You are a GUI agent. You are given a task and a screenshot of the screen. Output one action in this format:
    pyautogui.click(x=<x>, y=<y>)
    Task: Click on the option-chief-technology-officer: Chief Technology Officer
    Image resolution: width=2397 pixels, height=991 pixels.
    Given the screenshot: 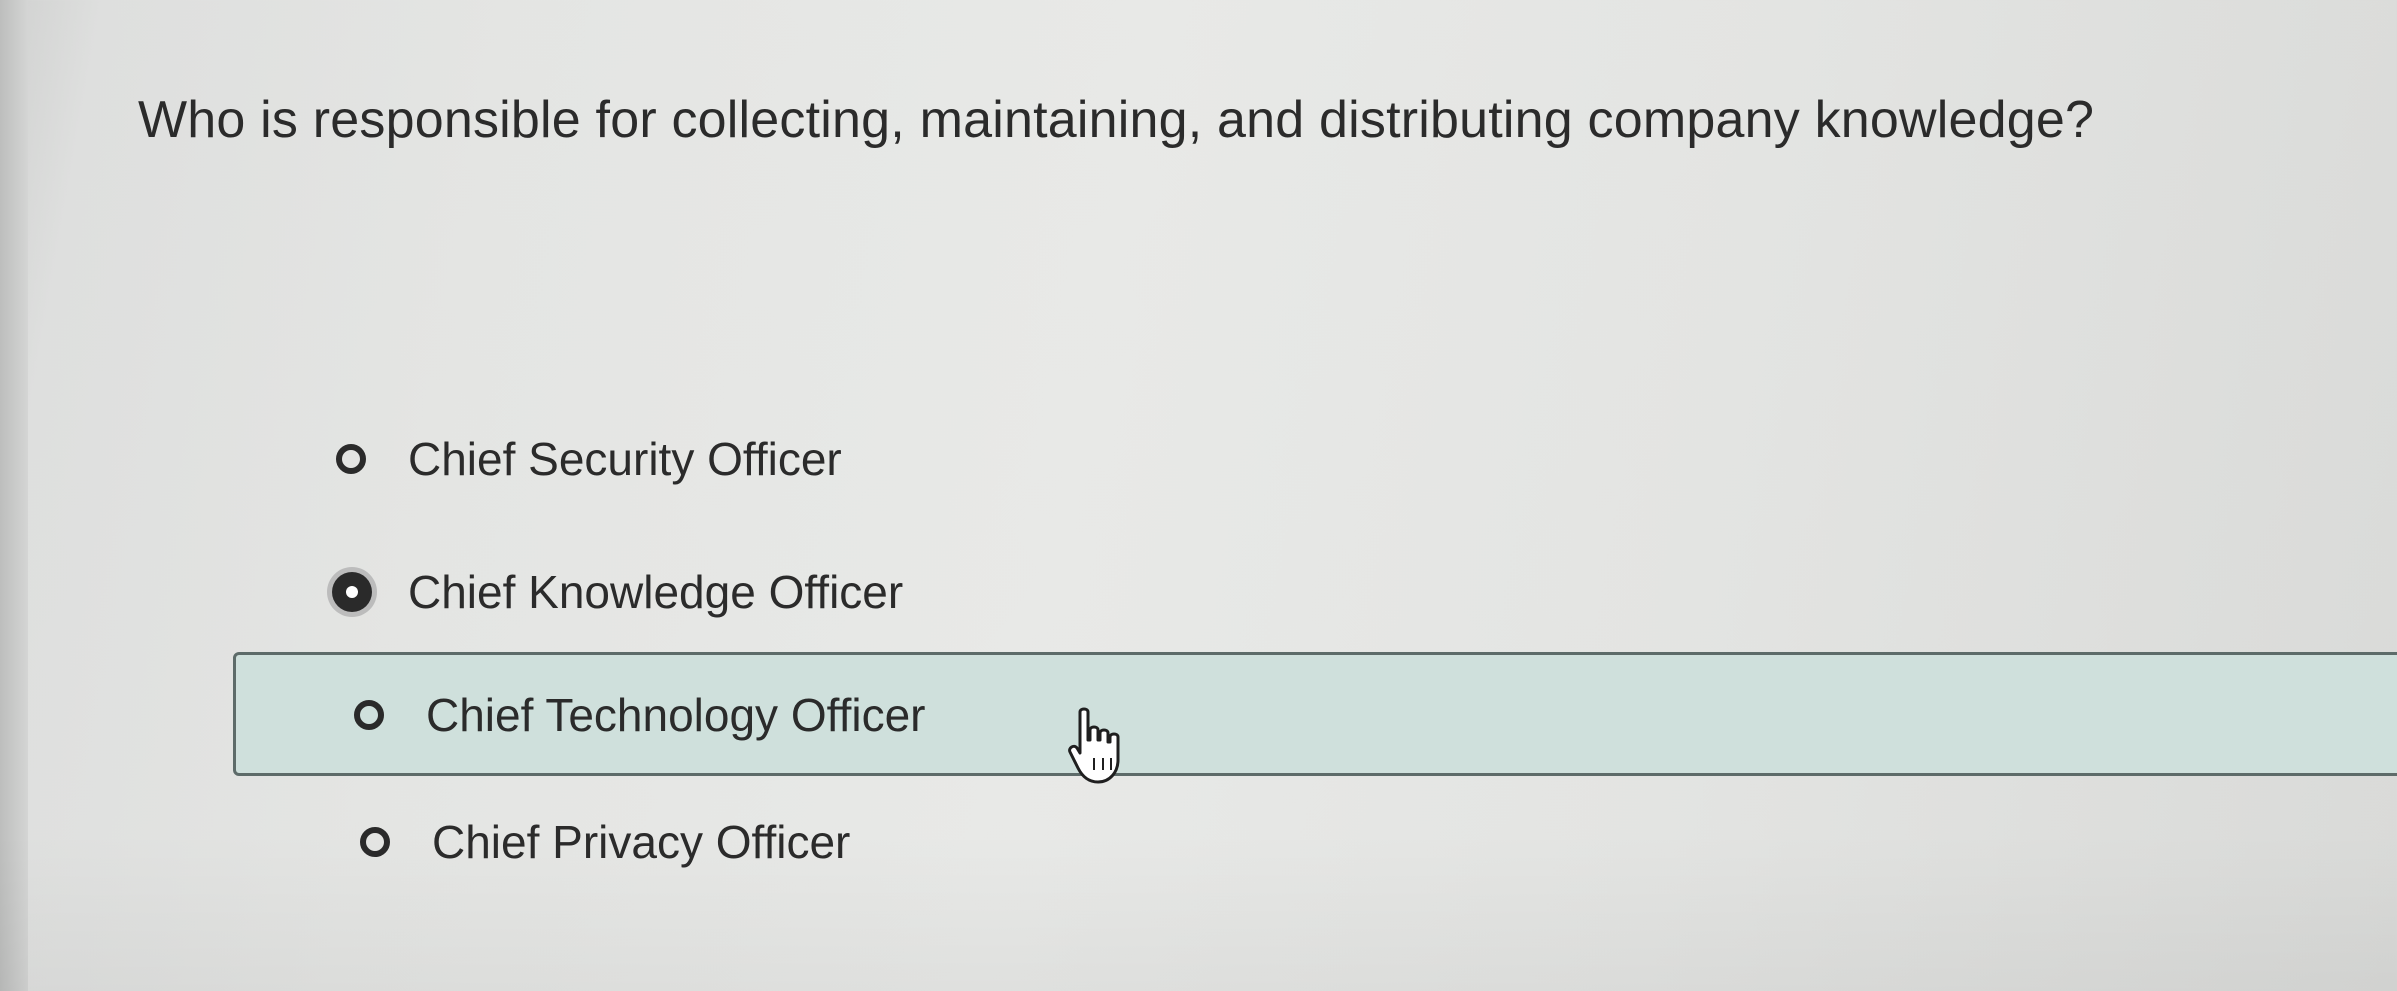 What is the action you would take?
    pyautogui.click(x=639, y=715)
    